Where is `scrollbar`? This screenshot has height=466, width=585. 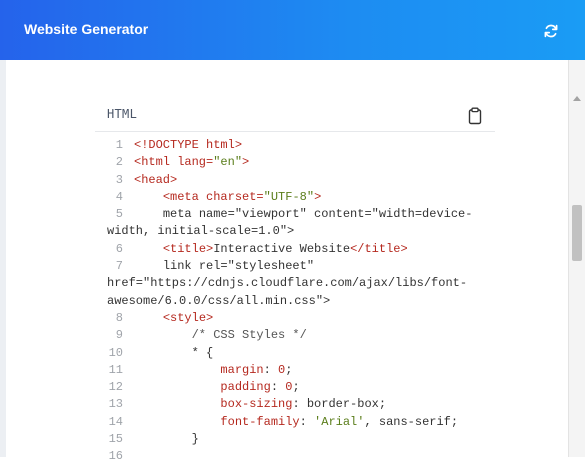 scrollbar is located at coordinates (576, 258).